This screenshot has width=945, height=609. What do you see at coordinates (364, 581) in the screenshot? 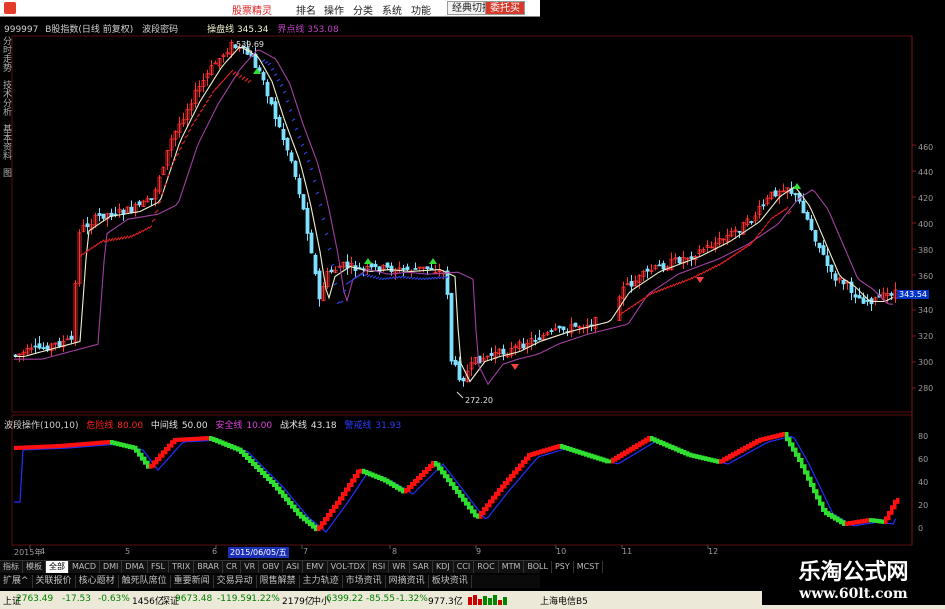
I see `tab-market-info: 市场资讯` at bounding box center [364, 581].